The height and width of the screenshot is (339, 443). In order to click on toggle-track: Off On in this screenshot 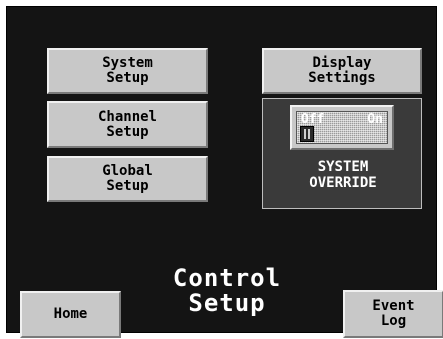, I will do `click(342, 127)`.